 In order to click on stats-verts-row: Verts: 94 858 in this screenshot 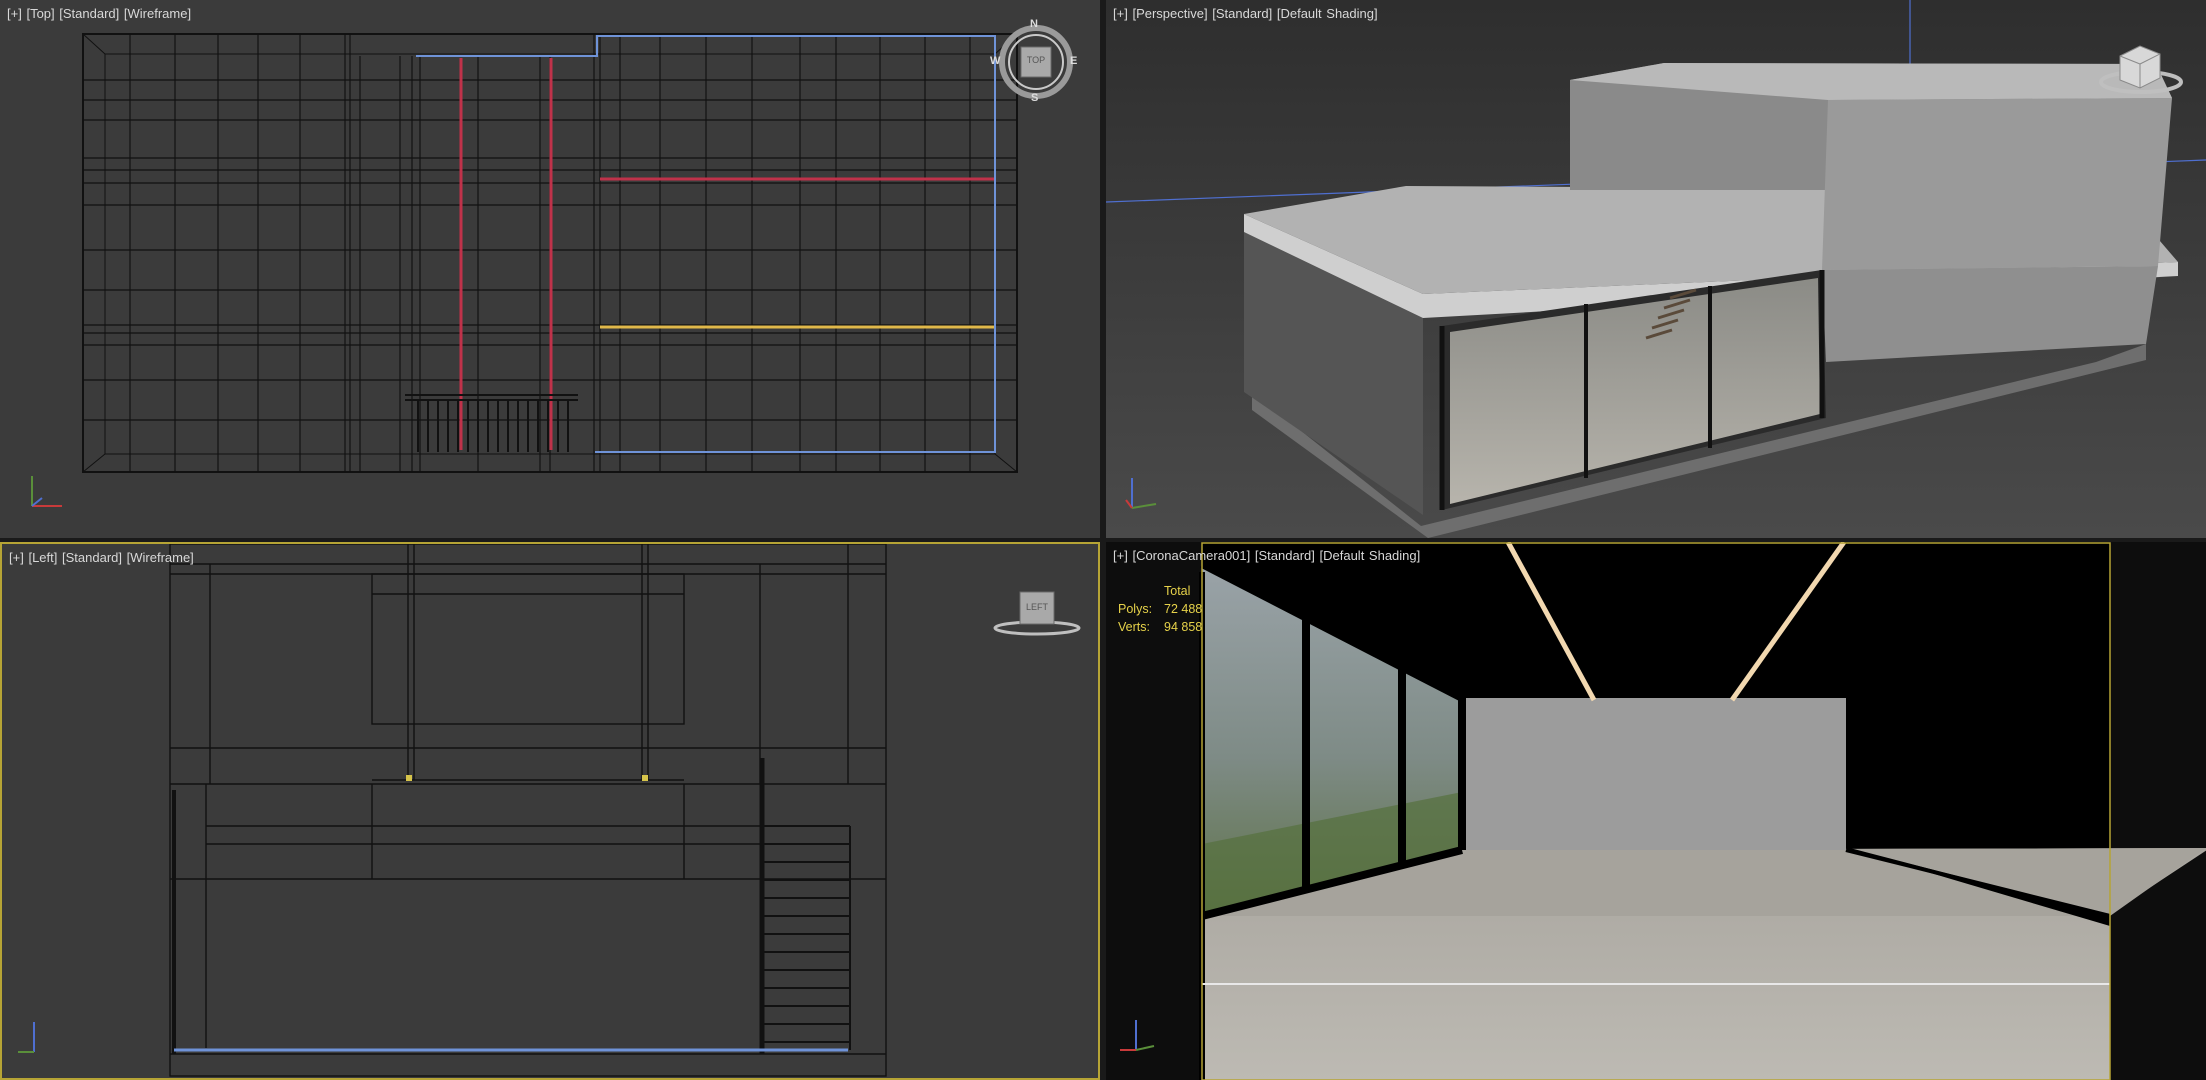, I will do `click(1160, 627)`.